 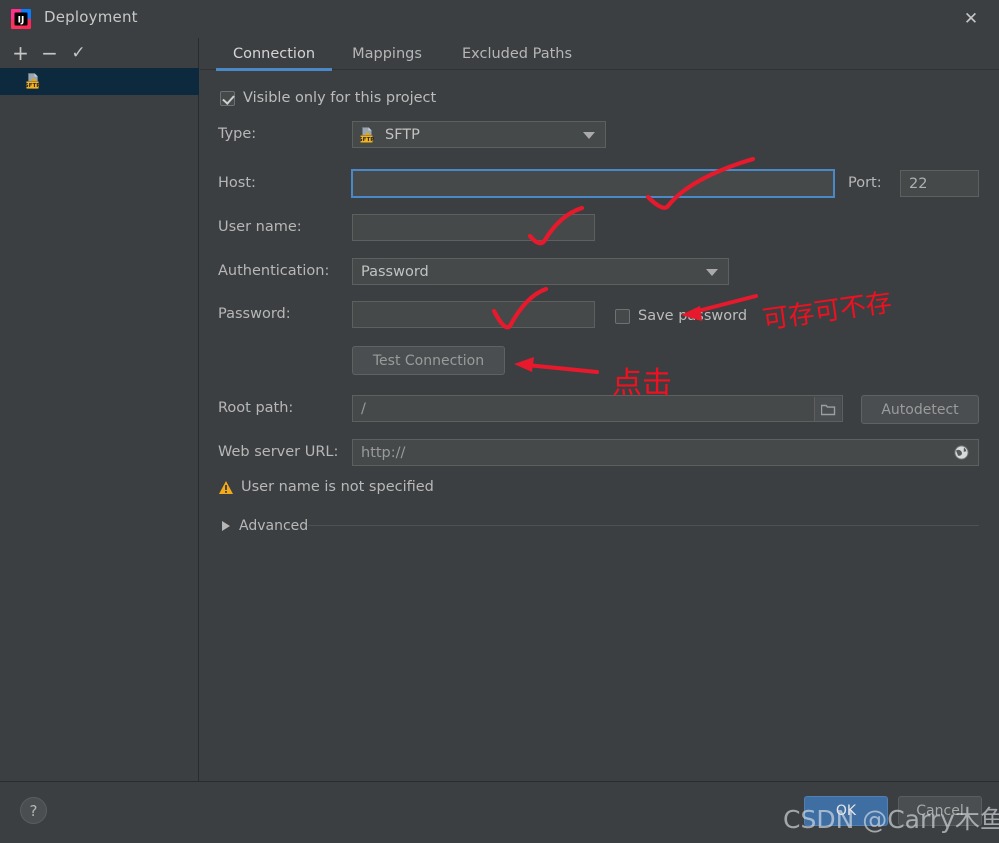 I want to click on chevron-right-icon, so click(x=226, y=526).